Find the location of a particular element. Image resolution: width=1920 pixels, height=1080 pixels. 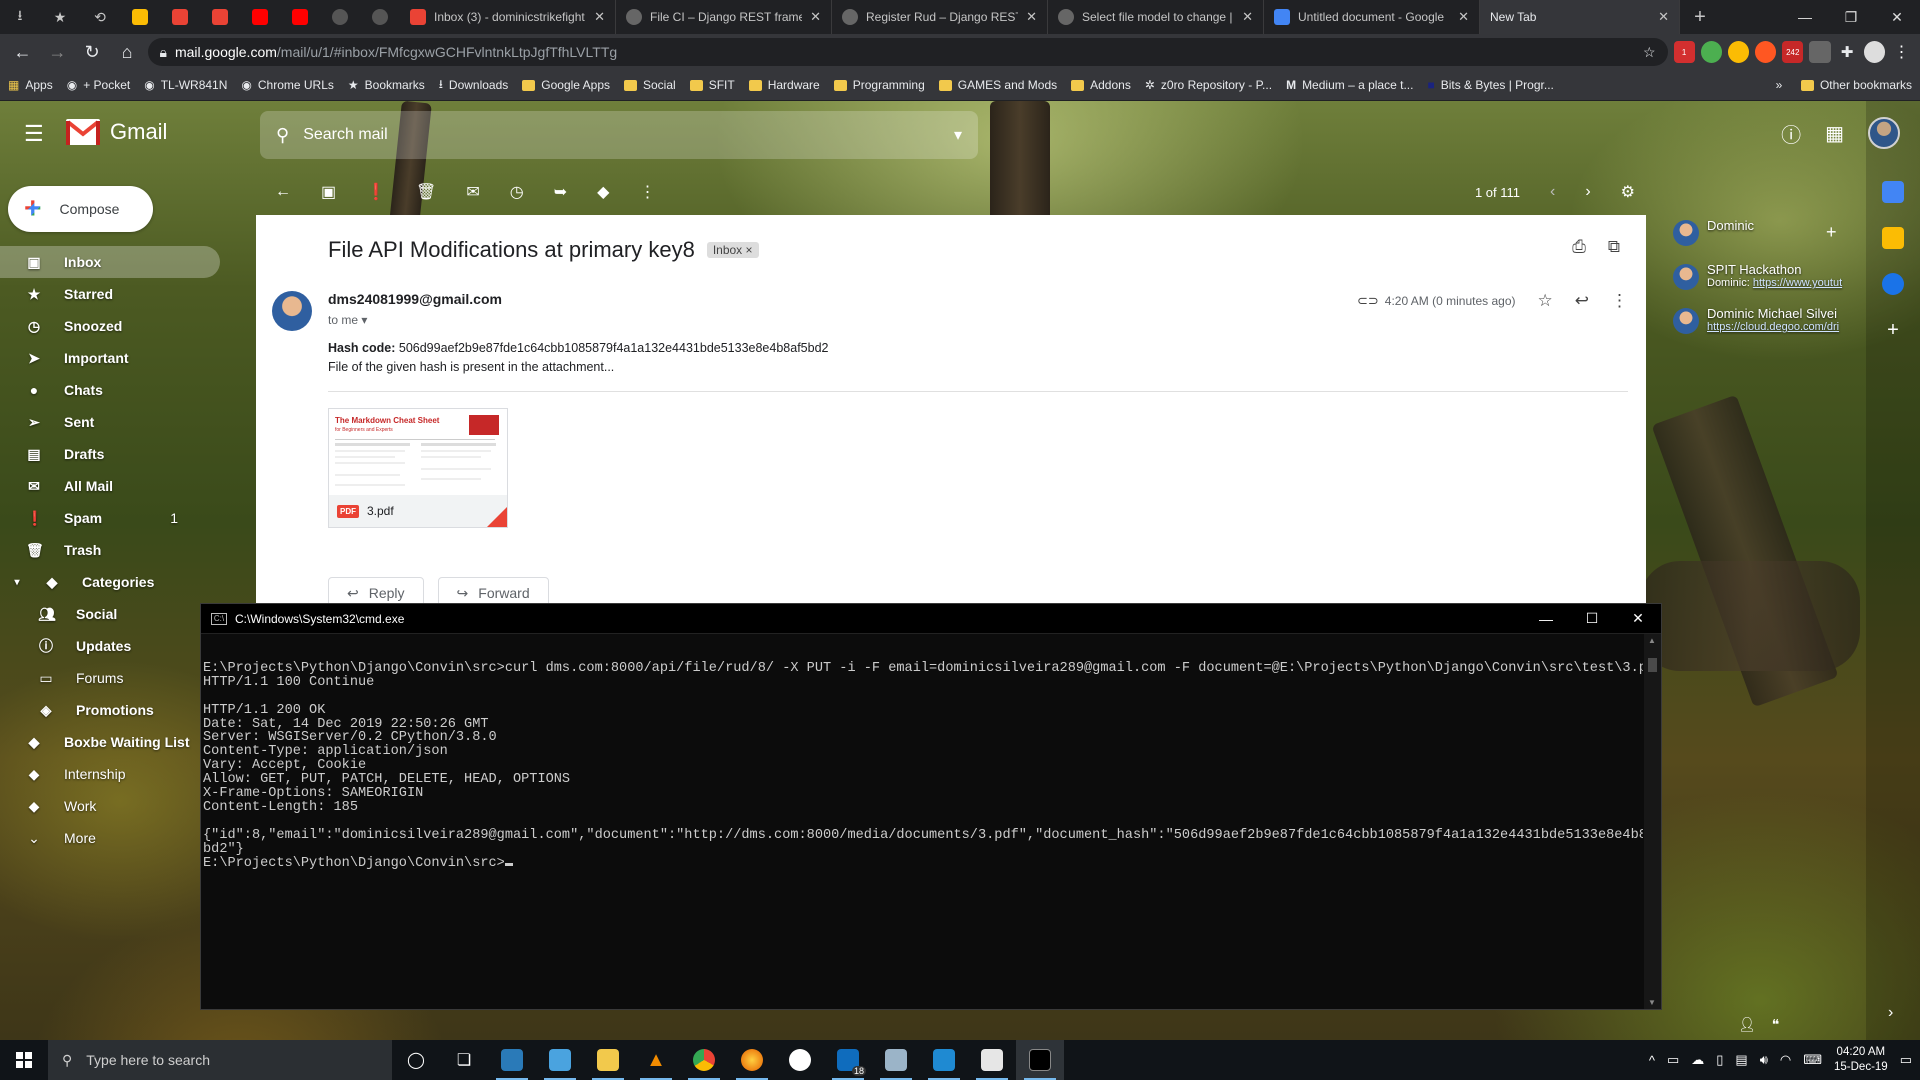

calendar-addon-icon is located at coordinates (1893, 192).